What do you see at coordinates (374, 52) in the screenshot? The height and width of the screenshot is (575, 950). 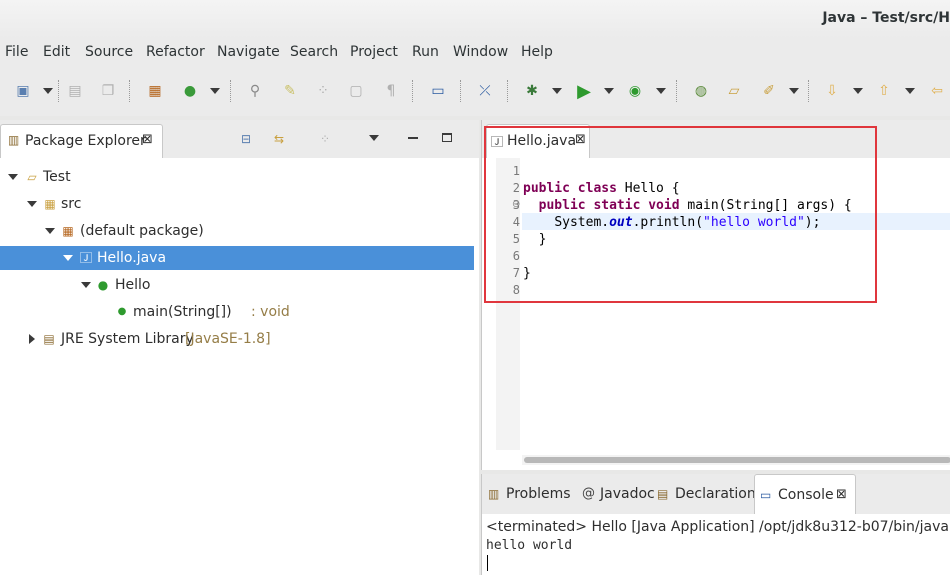 I see `menu-project: Project` at bounding box center [374, 52].